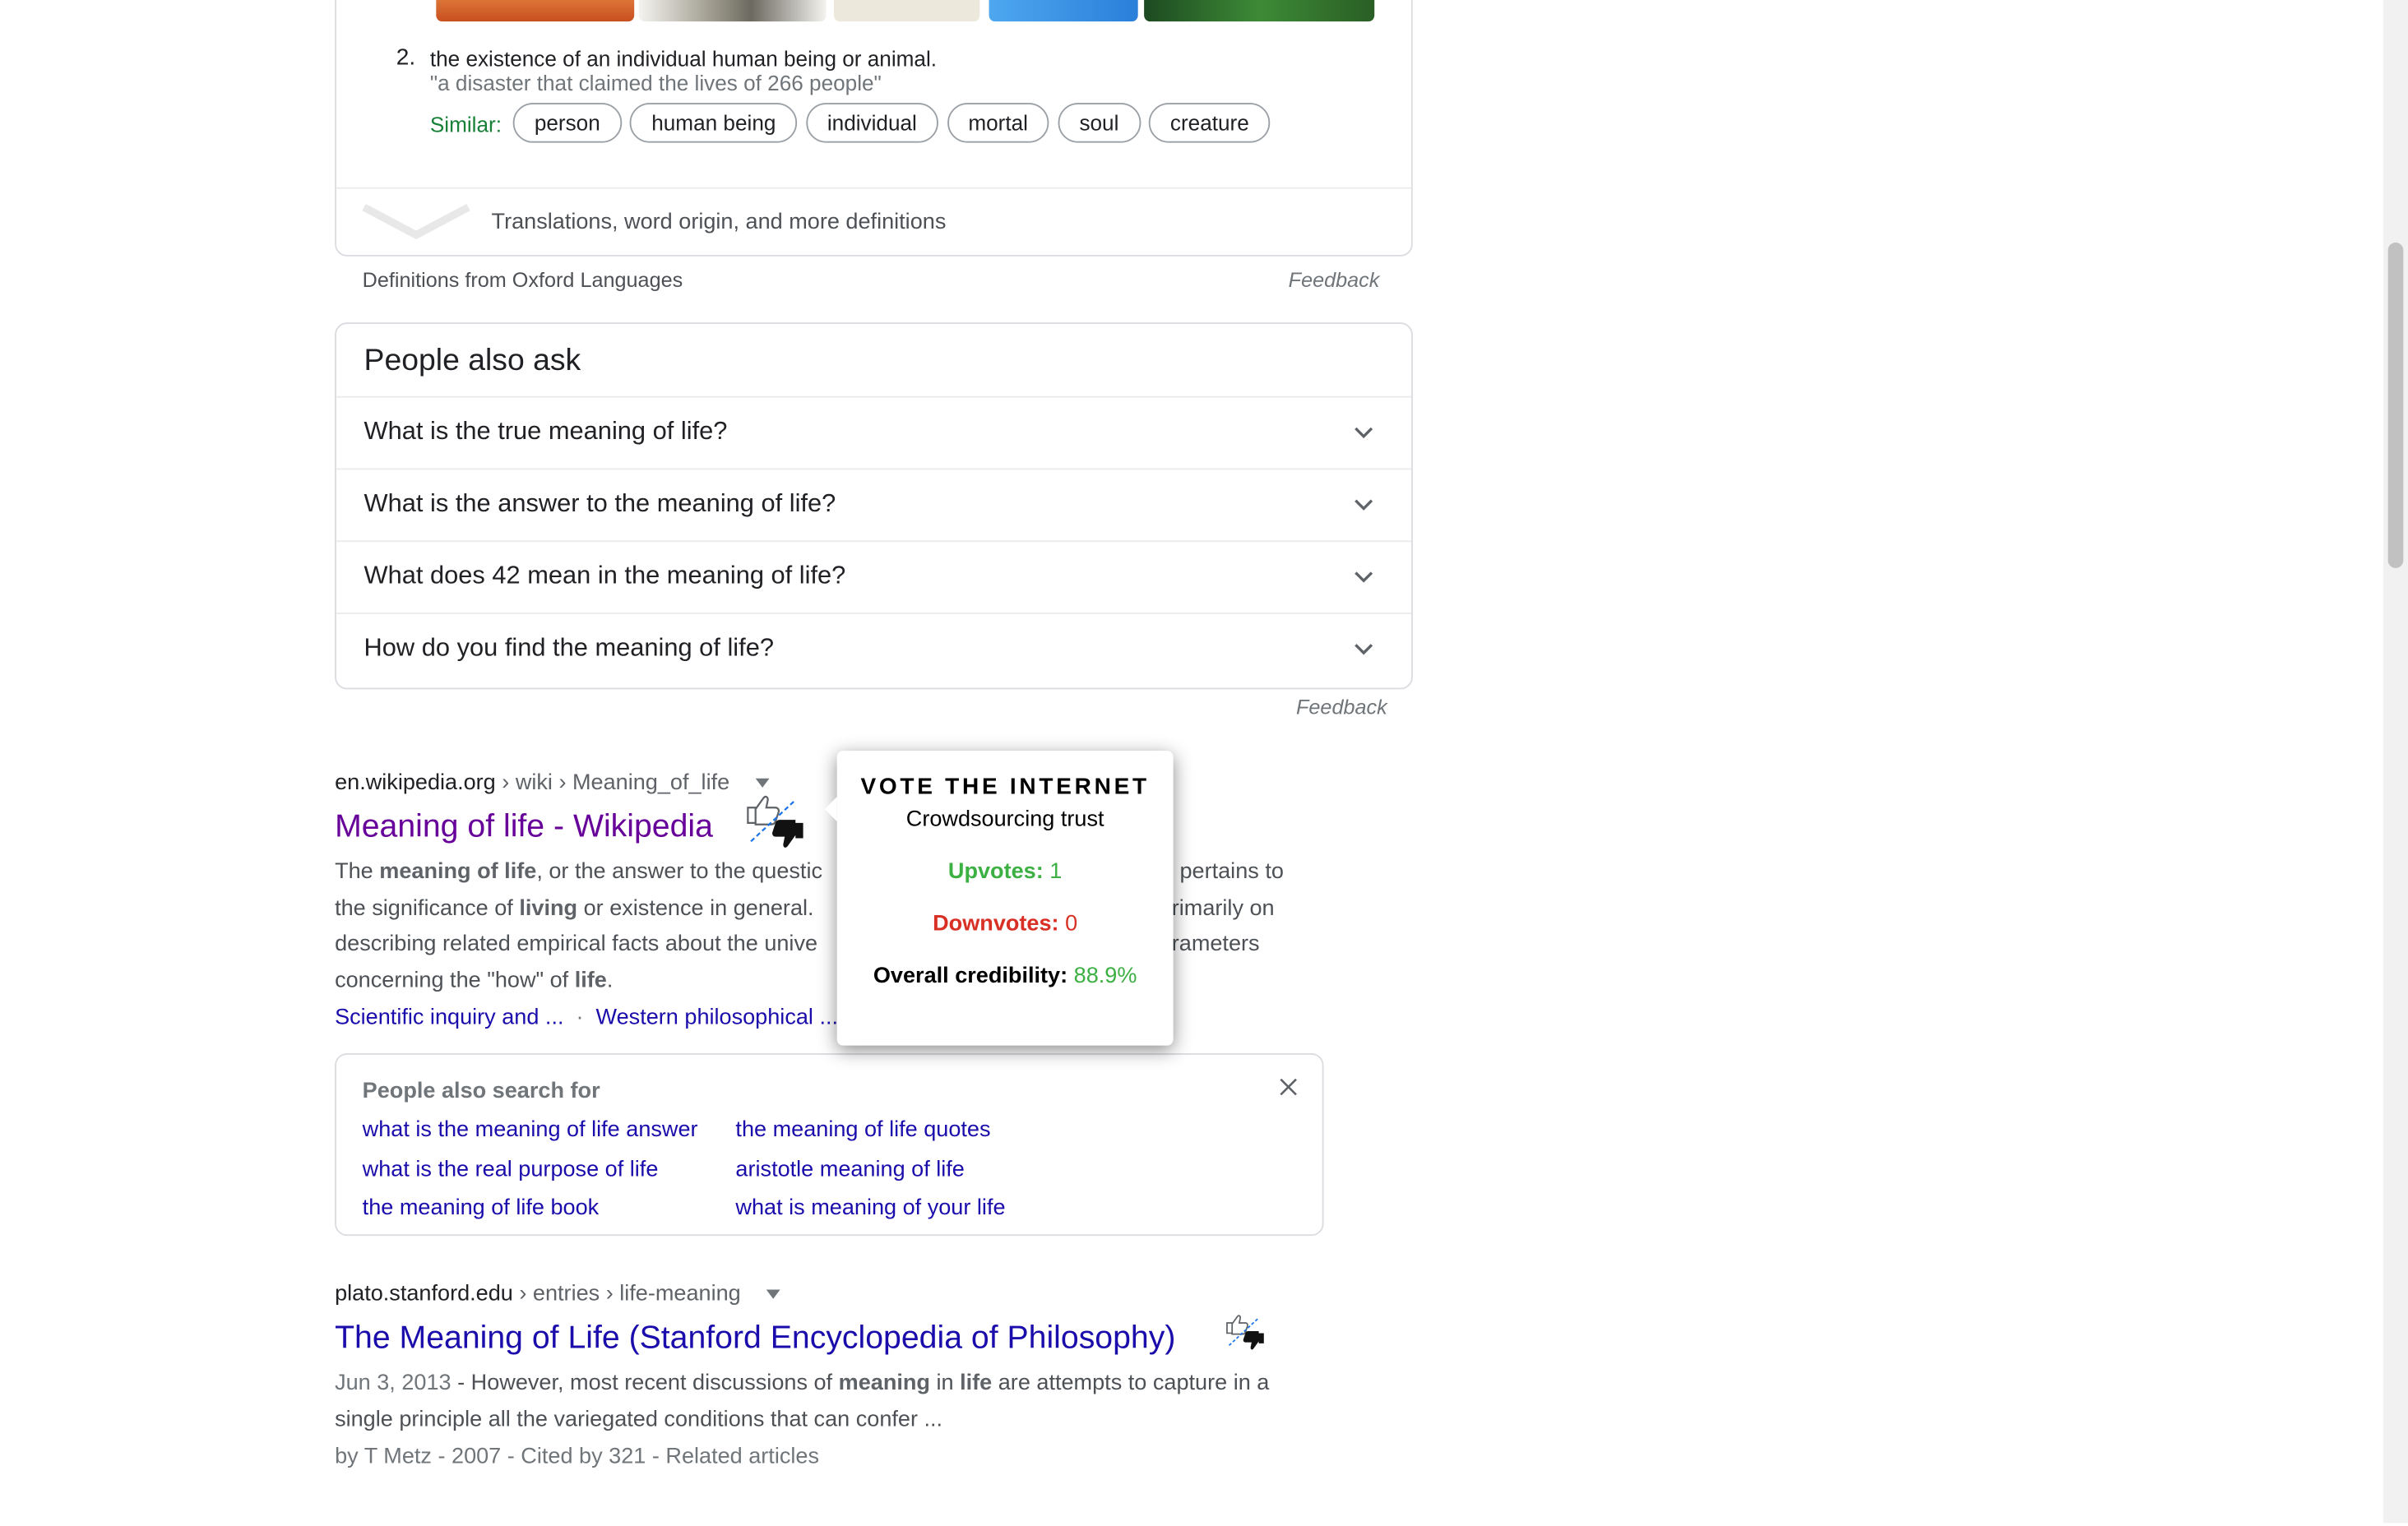 The width and height of the screenshot is (2408, 1526). Describe the element at coordinates (679, 872) in the screenshot. I see `snippet-text: , or the answer to the questic` at that location.